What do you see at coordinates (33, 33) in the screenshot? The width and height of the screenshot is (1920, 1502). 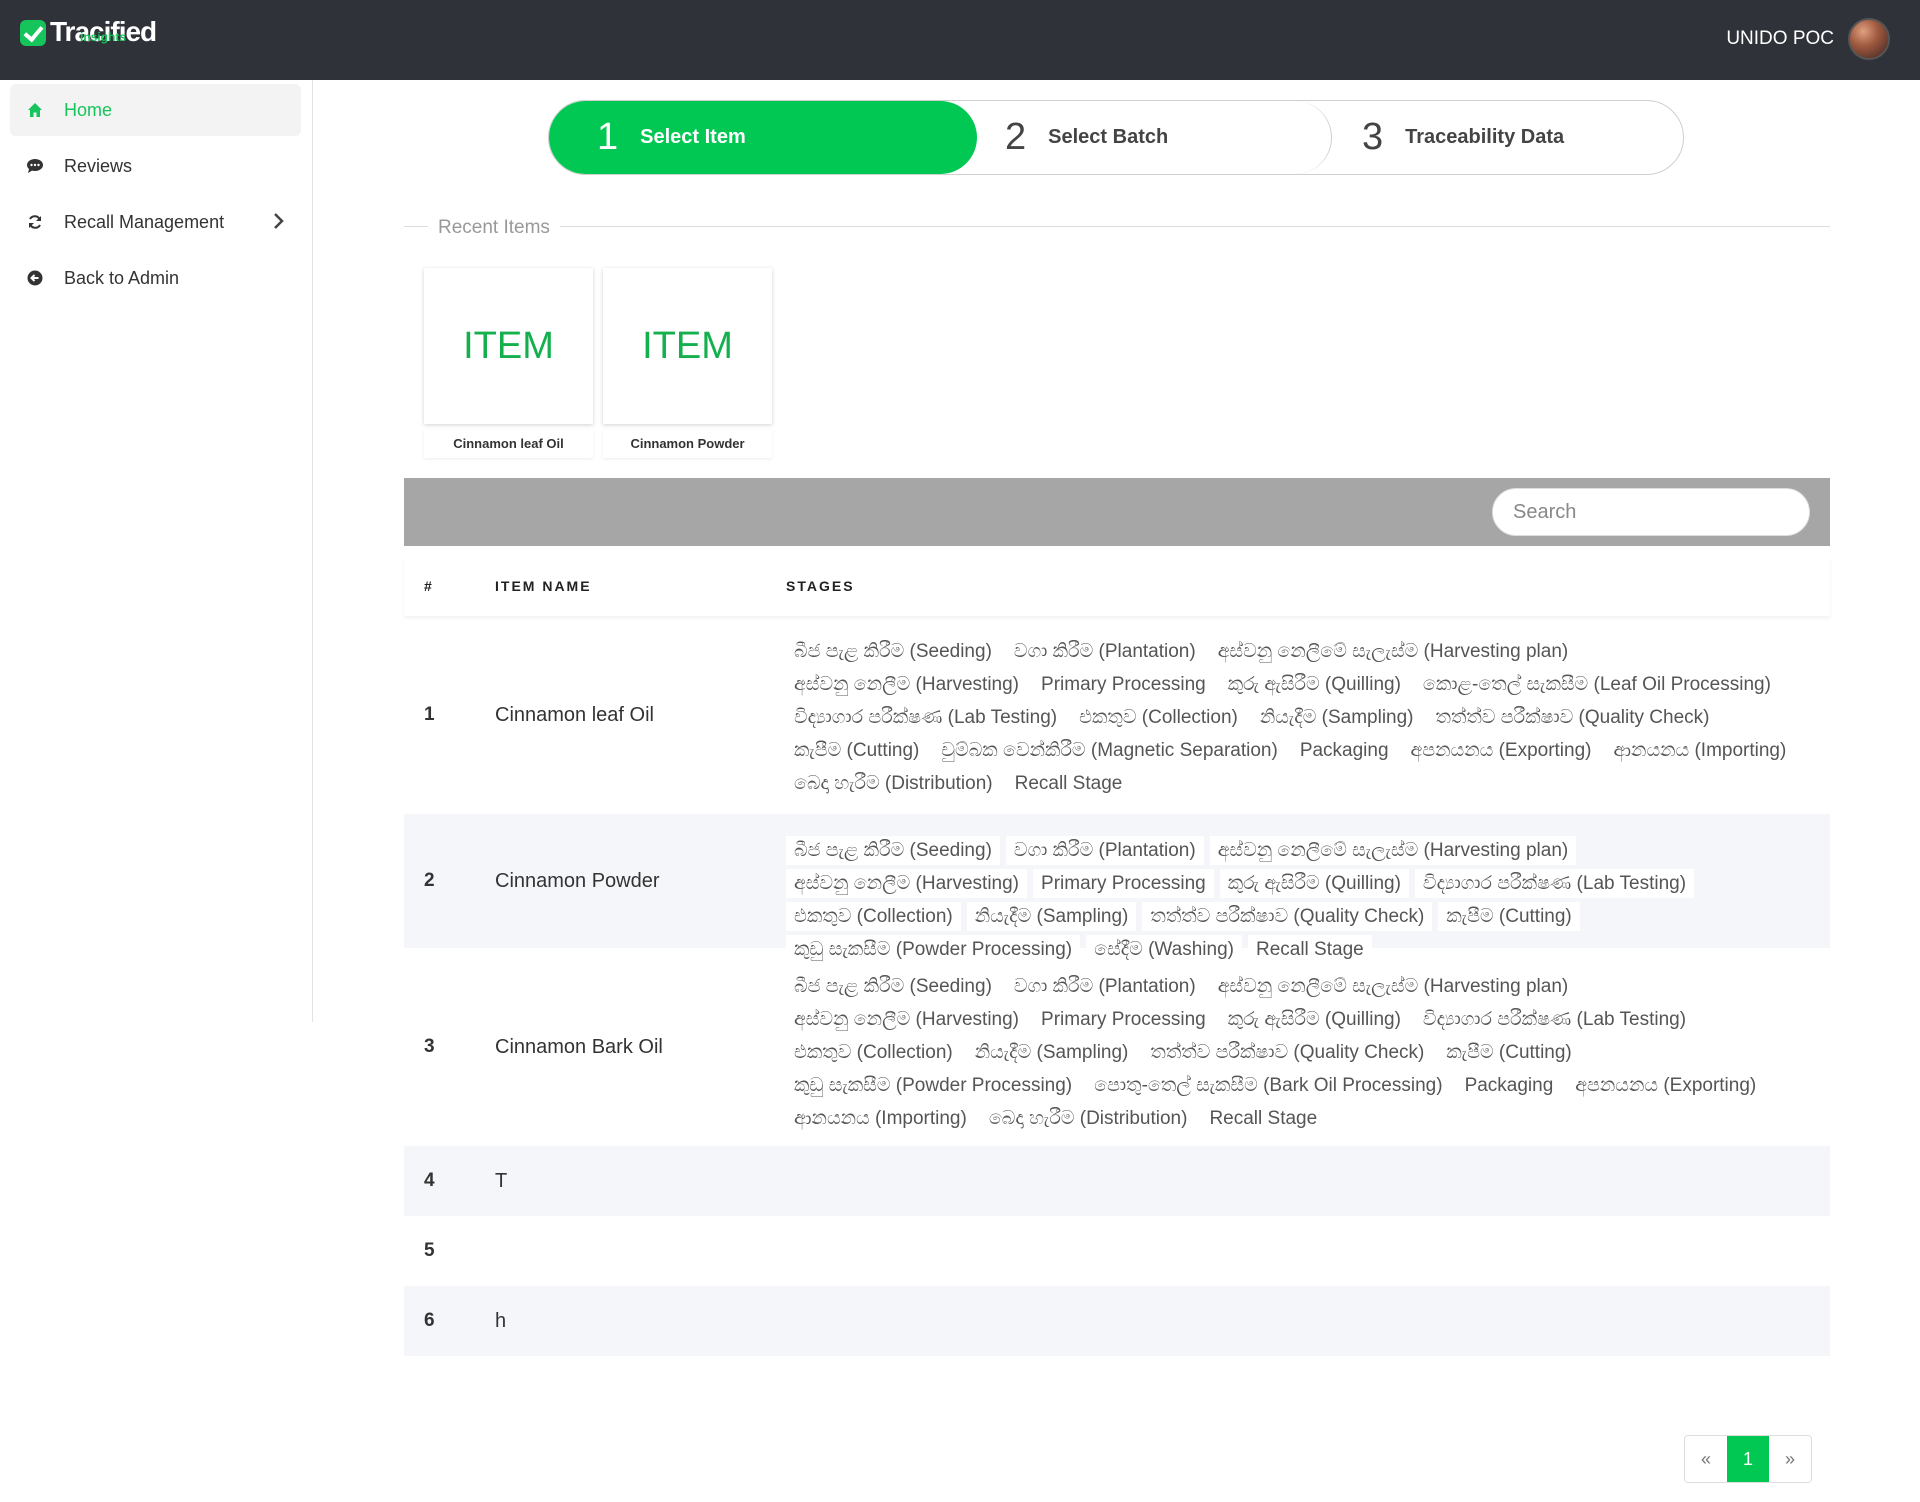 I see `checkmark-icon` at bounding box center [33, 33].